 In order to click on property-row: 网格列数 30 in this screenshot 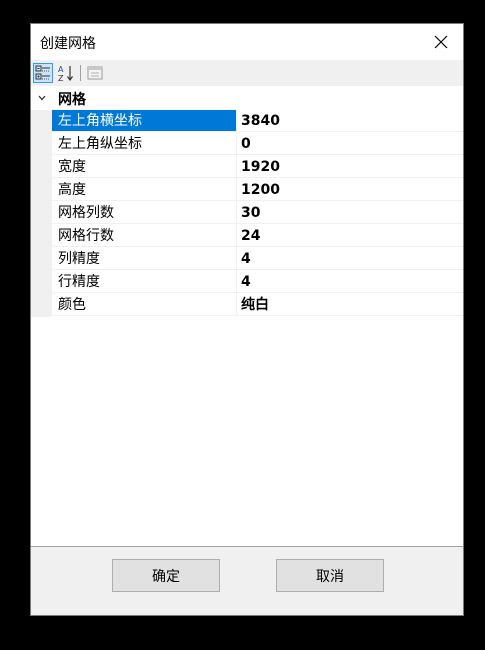, I will do `click(247, 213)`.